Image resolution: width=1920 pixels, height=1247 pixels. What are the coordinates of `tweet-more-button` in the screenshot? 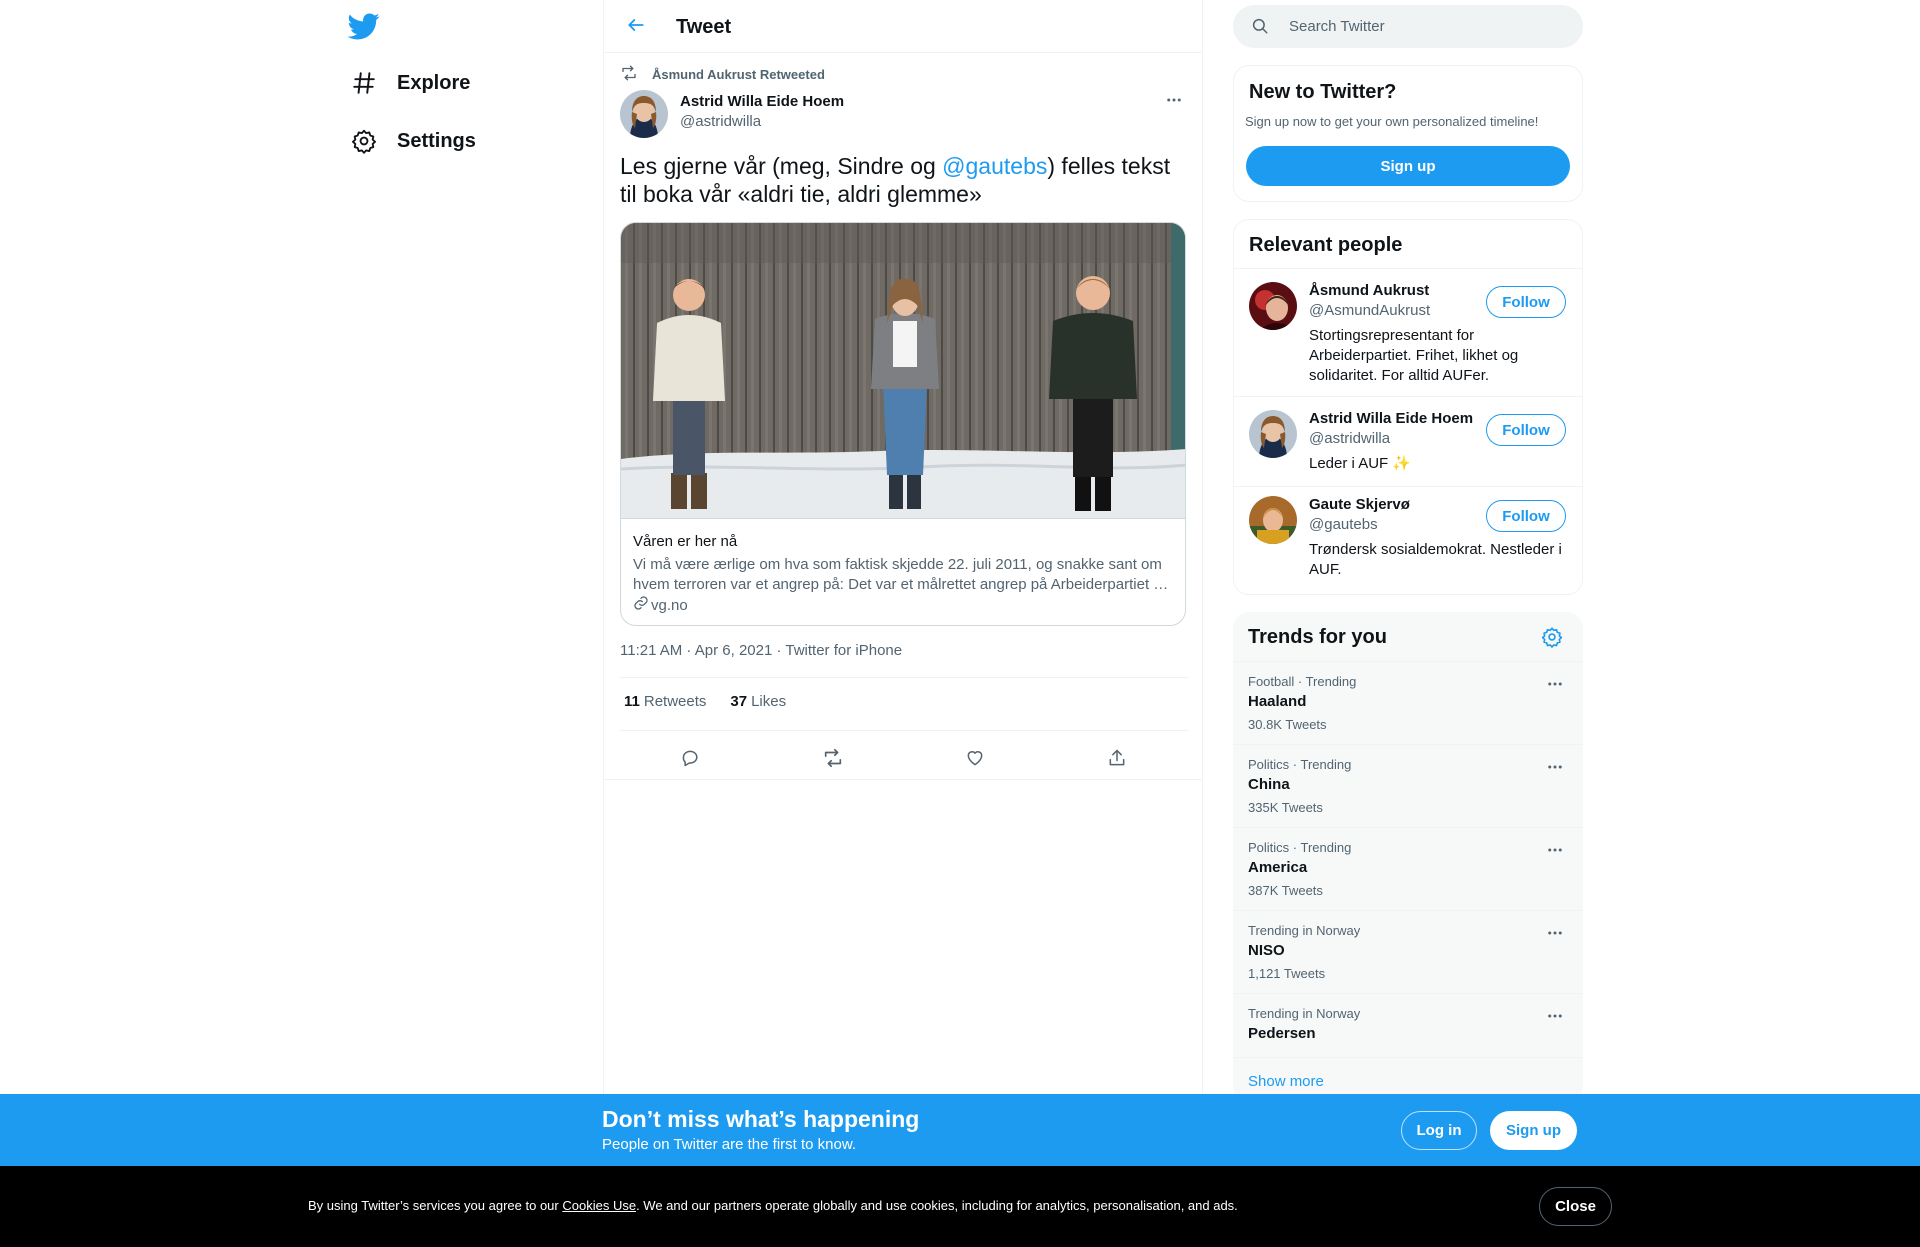 It's located at (1174, 102).